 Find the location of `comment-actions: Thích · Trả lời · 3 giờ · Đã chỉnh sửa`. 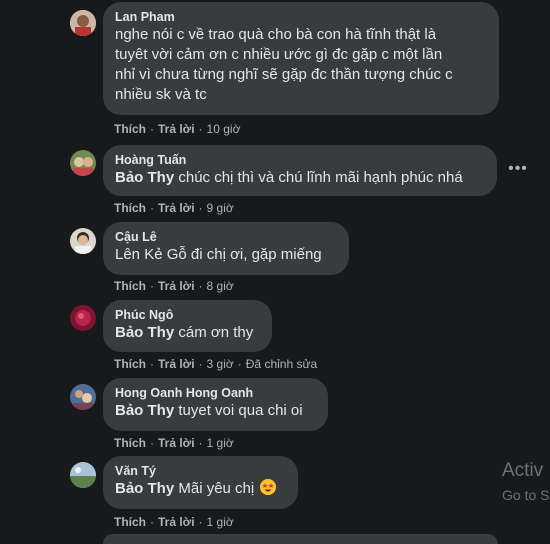

comment-actions: Thích · Trả lời · 3 giờ · Đã chỉnh sửa is located at coordinates (215, 364).